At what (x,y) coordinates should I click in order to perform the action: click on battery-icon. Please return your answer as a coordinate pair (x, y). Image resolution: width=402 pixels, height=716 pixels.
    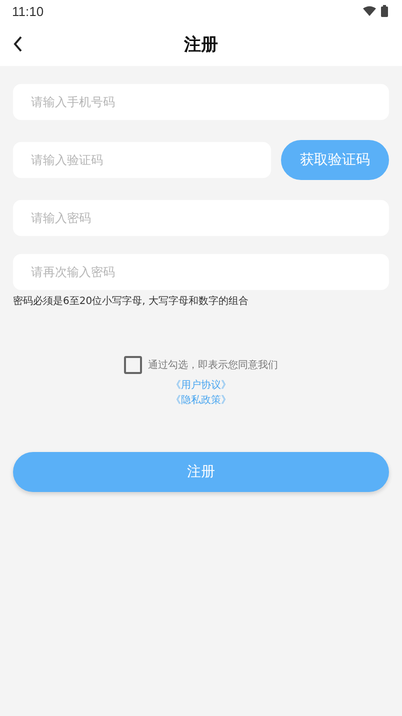
    Looking at the image, I should click on (384, 11).